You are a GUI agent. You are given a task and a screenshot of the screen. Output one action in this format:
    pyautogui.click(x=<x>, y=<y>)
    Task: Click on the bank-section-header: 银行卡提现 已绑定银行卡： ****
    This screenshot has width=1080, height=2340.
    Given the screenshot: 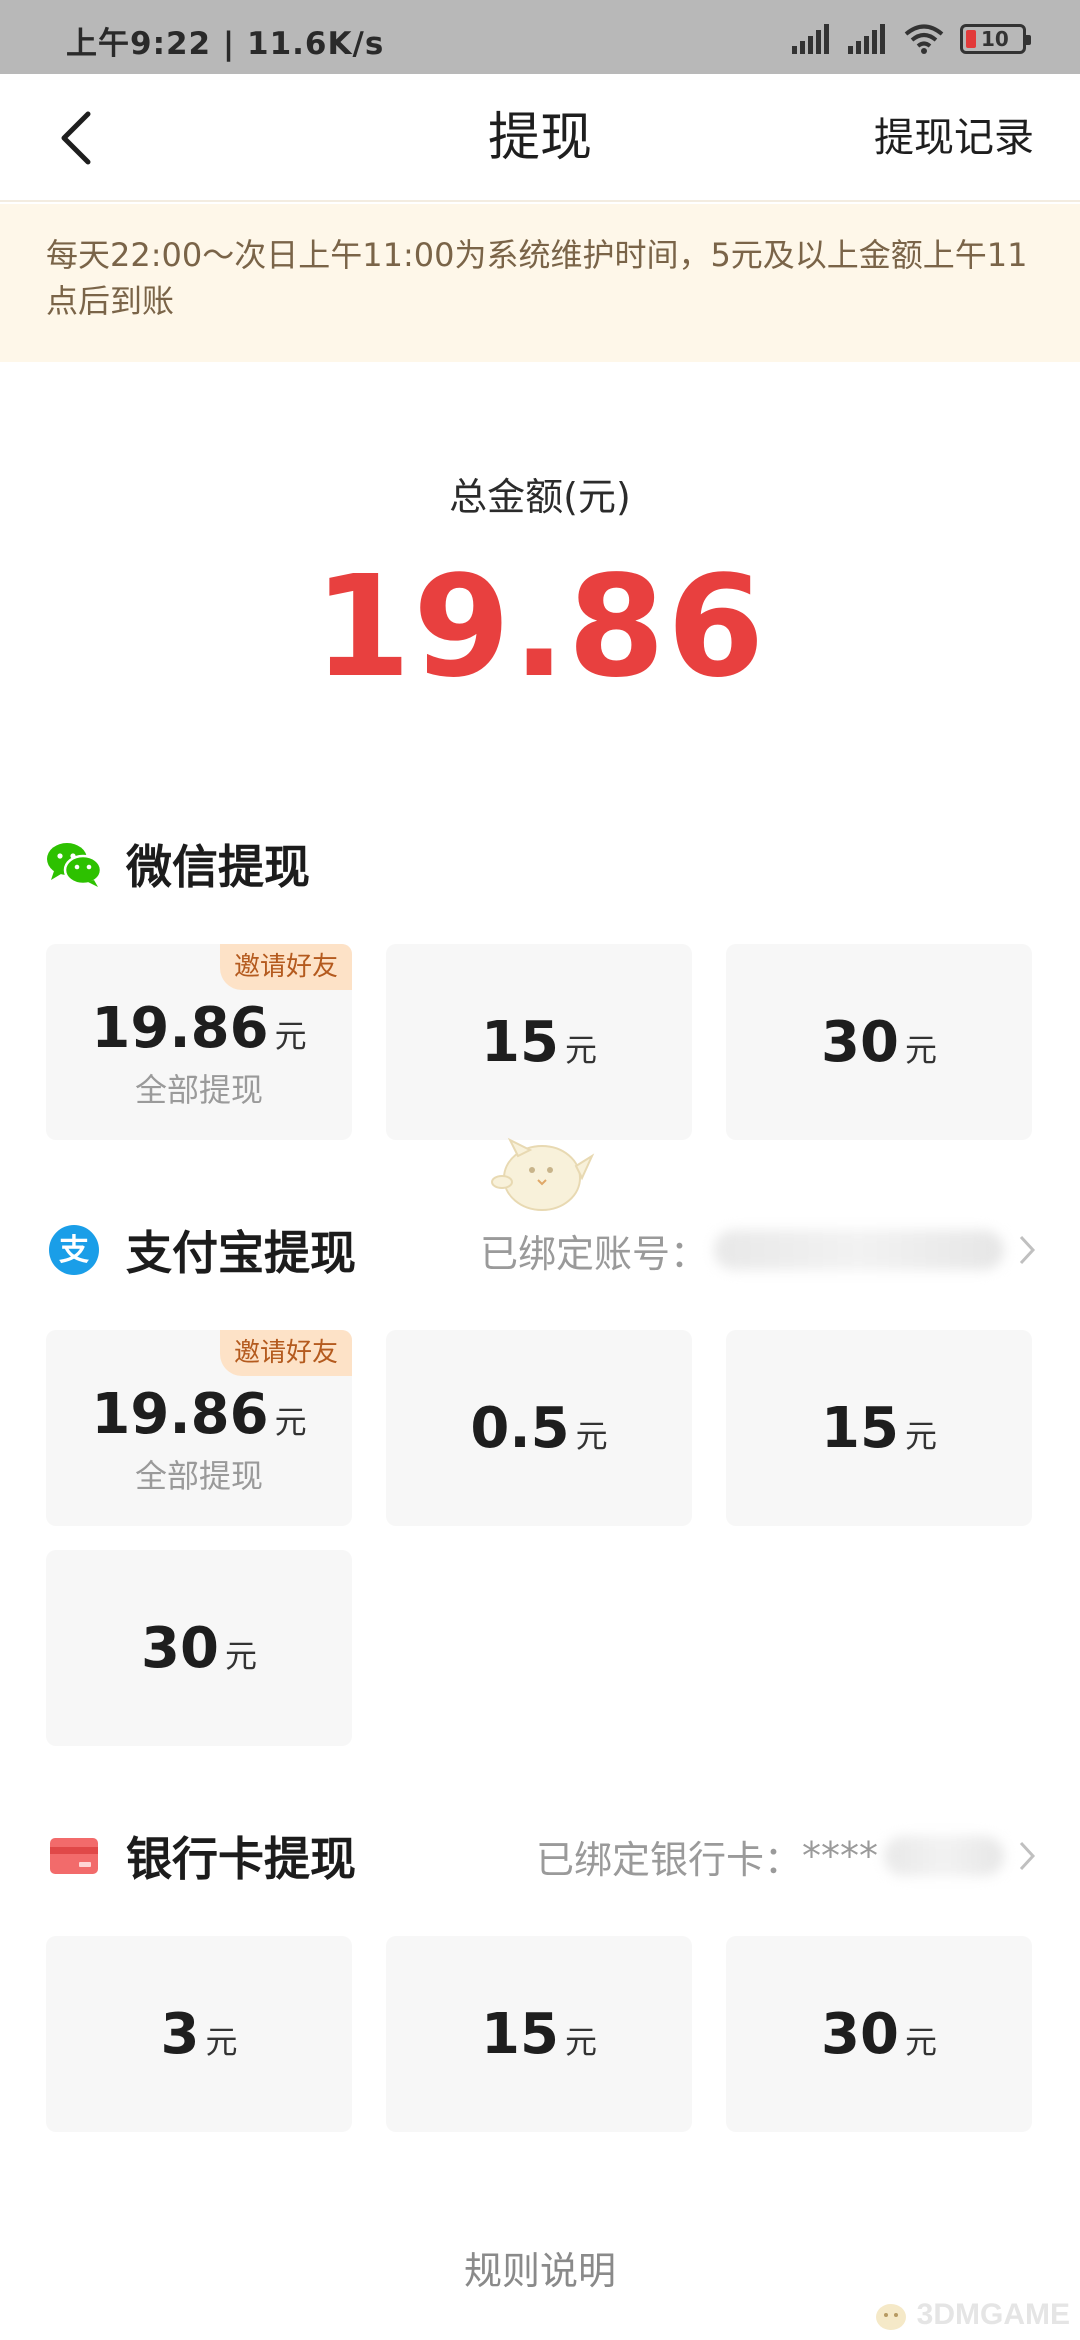 What is the action you would take?
    pyautogui.click(x=541, y=1856)
    